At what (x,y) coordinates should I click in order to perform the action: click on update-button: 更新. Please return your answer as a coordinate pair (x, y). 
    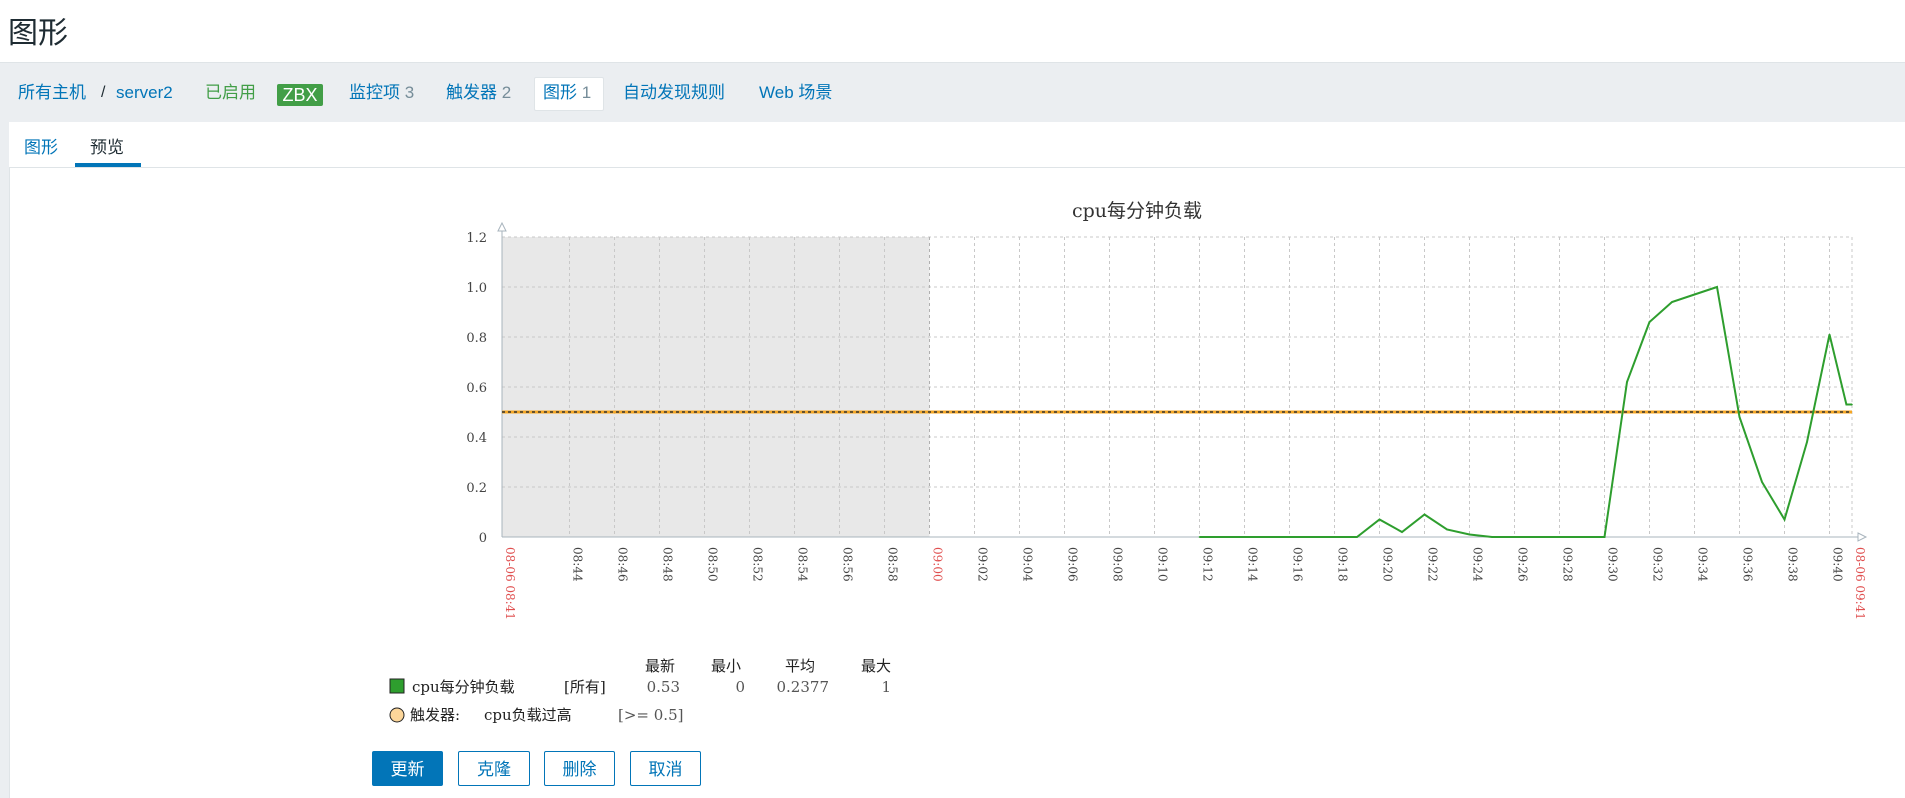
    Looking at the image, I should click on (407, 768).